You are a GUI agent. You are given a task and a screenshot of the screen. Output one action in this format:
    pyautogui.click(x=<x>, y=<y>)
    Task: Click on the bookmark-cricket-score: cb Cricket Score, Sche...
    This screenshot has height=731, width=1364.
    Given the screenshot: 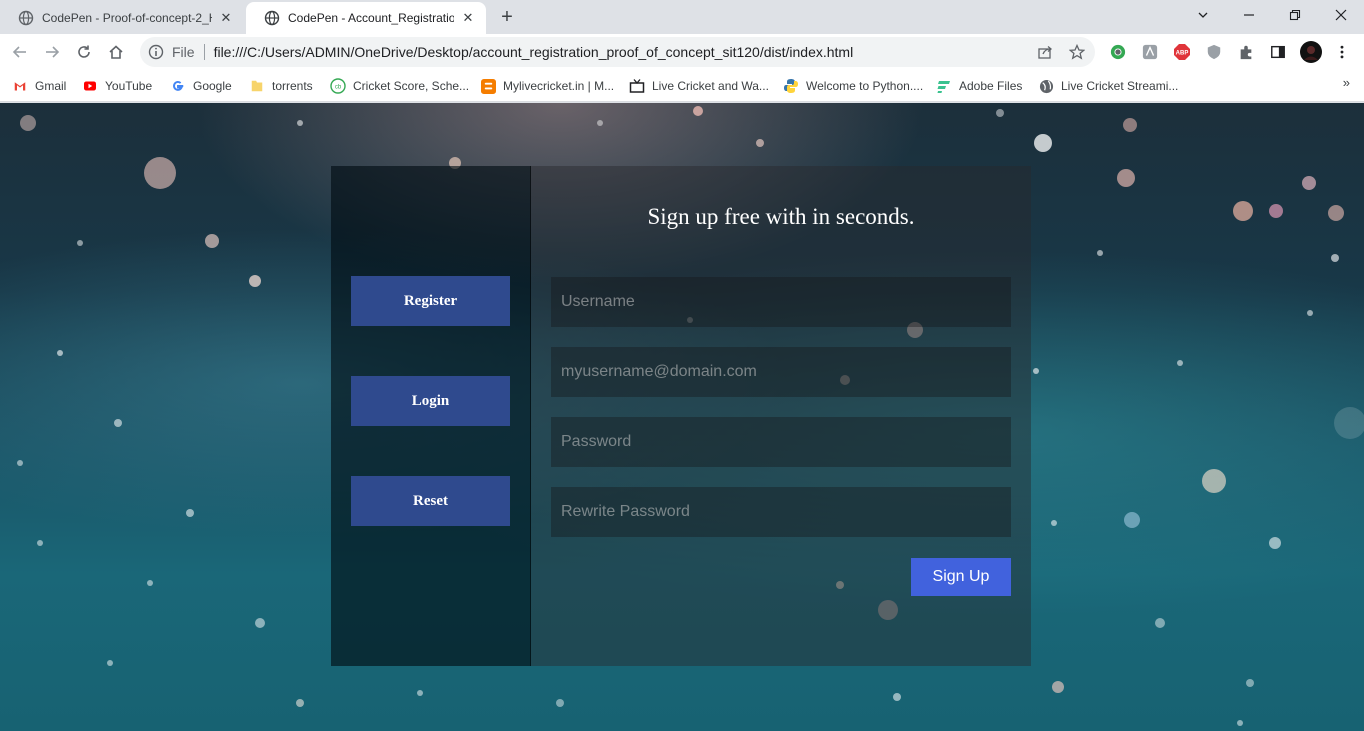 What is the action you would take?
    pyautogui.click(x=399, y=86)
    